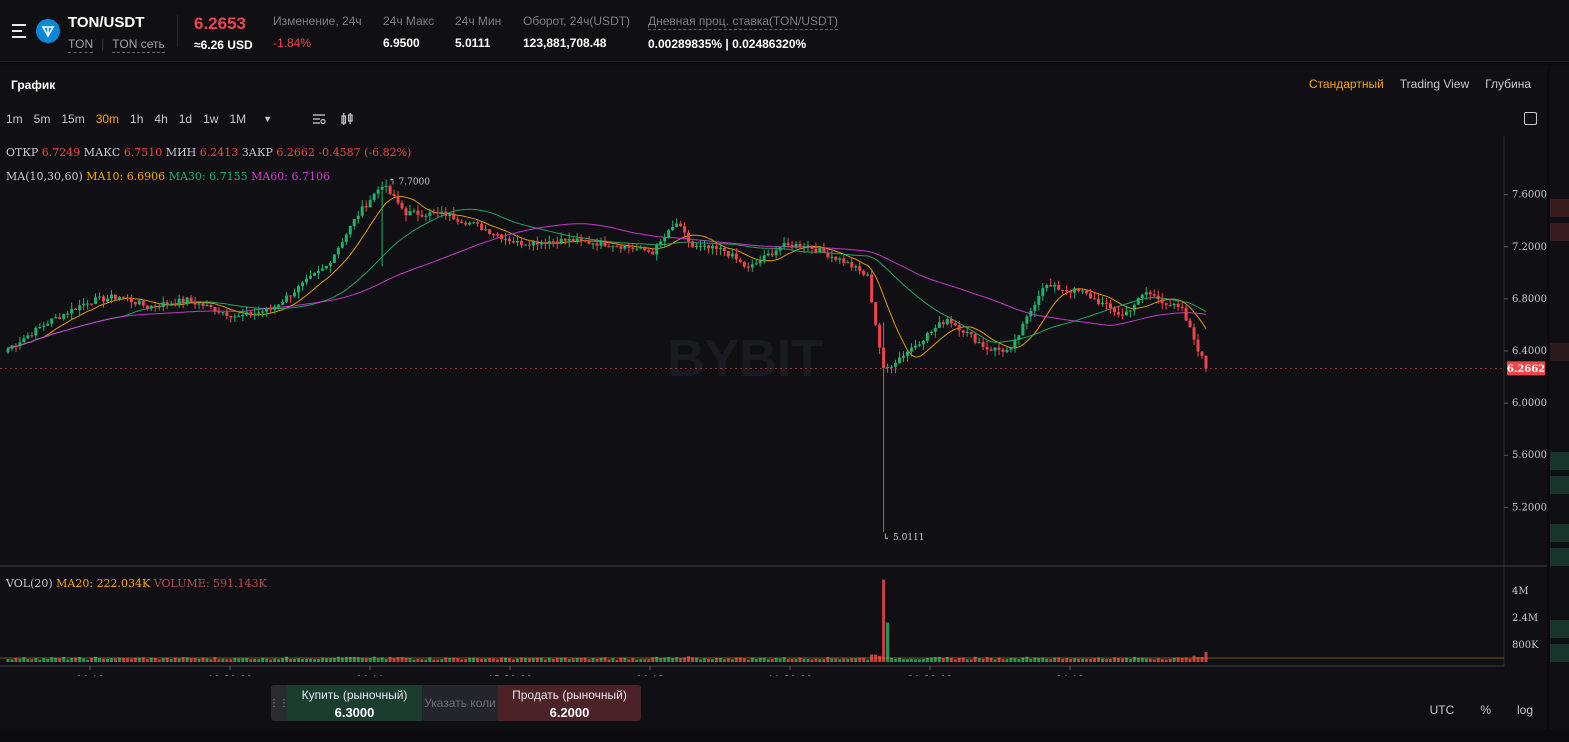  I want to click on tf-5m: 5m, so click(42, 119).